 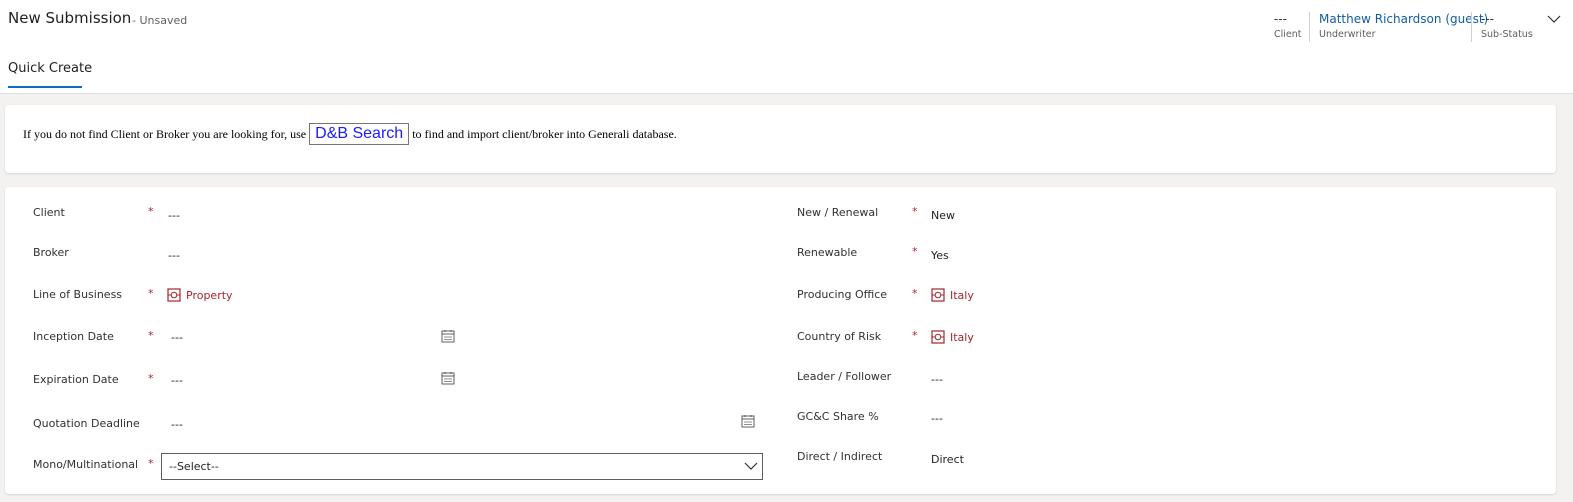 What do you see at coordinates (1288, 34) in the screenshot?
I see `header-client-label: Client` at bounding box center [1288, 34].